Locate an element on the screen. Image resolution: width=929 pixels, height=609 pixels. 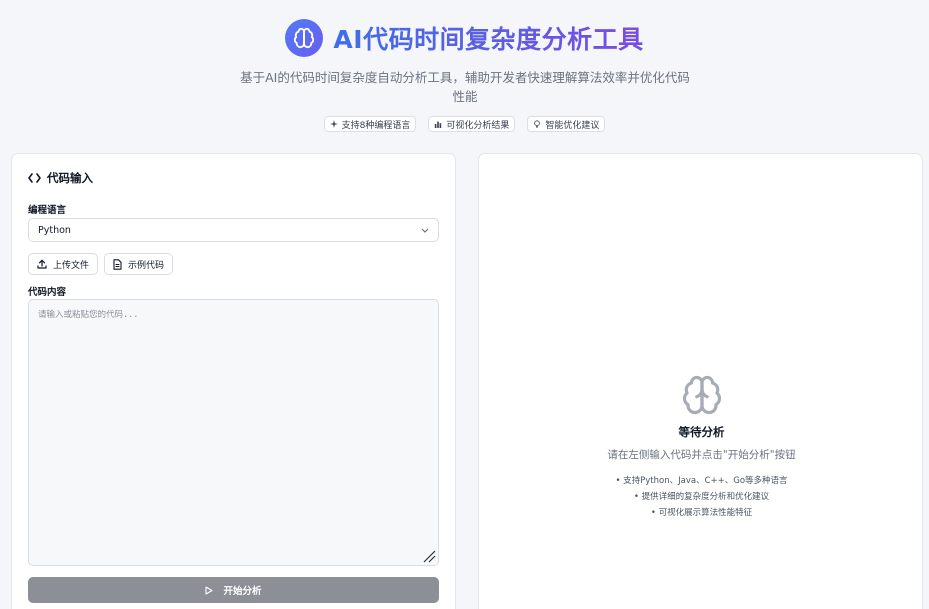
file-text-icon is located at coordinates (117, 264).